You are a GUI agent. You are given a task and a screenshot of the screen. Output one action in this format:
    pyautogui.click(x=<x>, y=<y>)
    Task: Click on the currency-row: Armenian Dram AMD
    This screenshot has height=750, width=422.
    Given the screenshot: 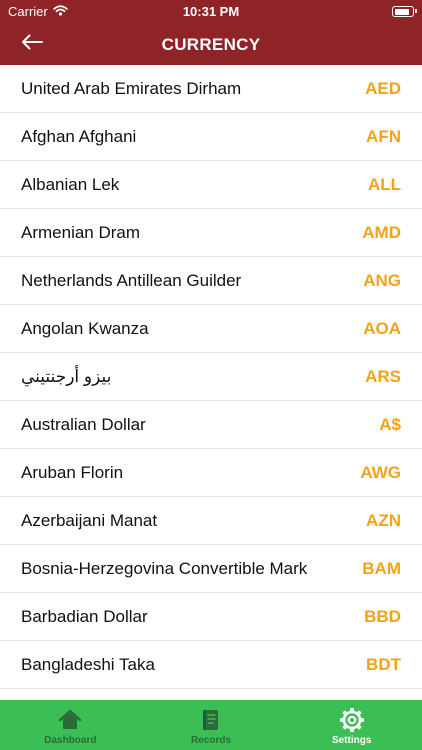 What is the action you would take?
    pyautogui.click(x=211, y=233)
    